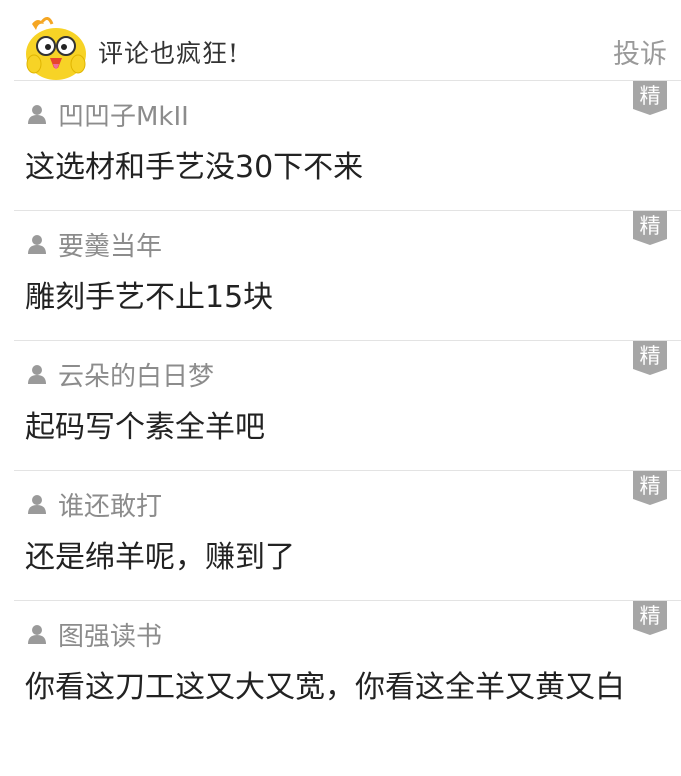 This screenshot has width=681, height=776. Describe the element at coordinates (194, 167) in the screenshot. I see `comment-text: 这选材和手艺没30下不来` at that location.